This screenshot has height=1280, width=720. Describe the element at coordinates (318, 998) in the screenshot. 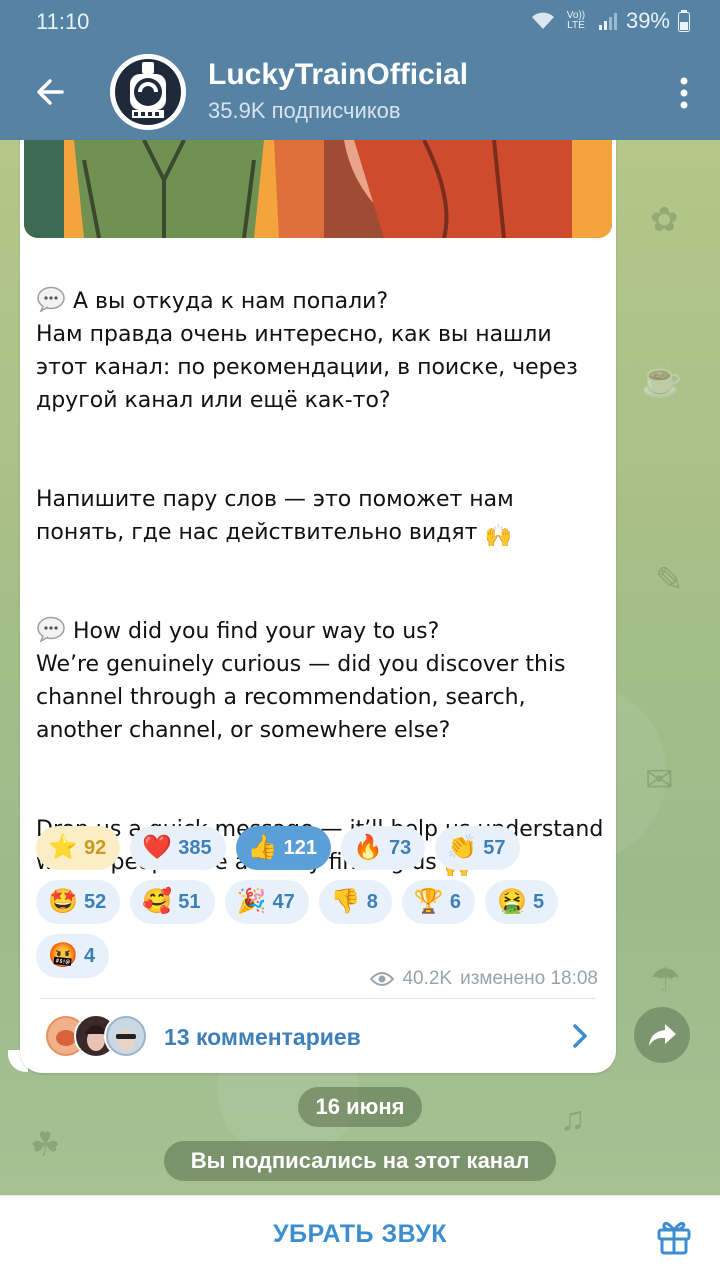

I see `comments-divider` at that location.